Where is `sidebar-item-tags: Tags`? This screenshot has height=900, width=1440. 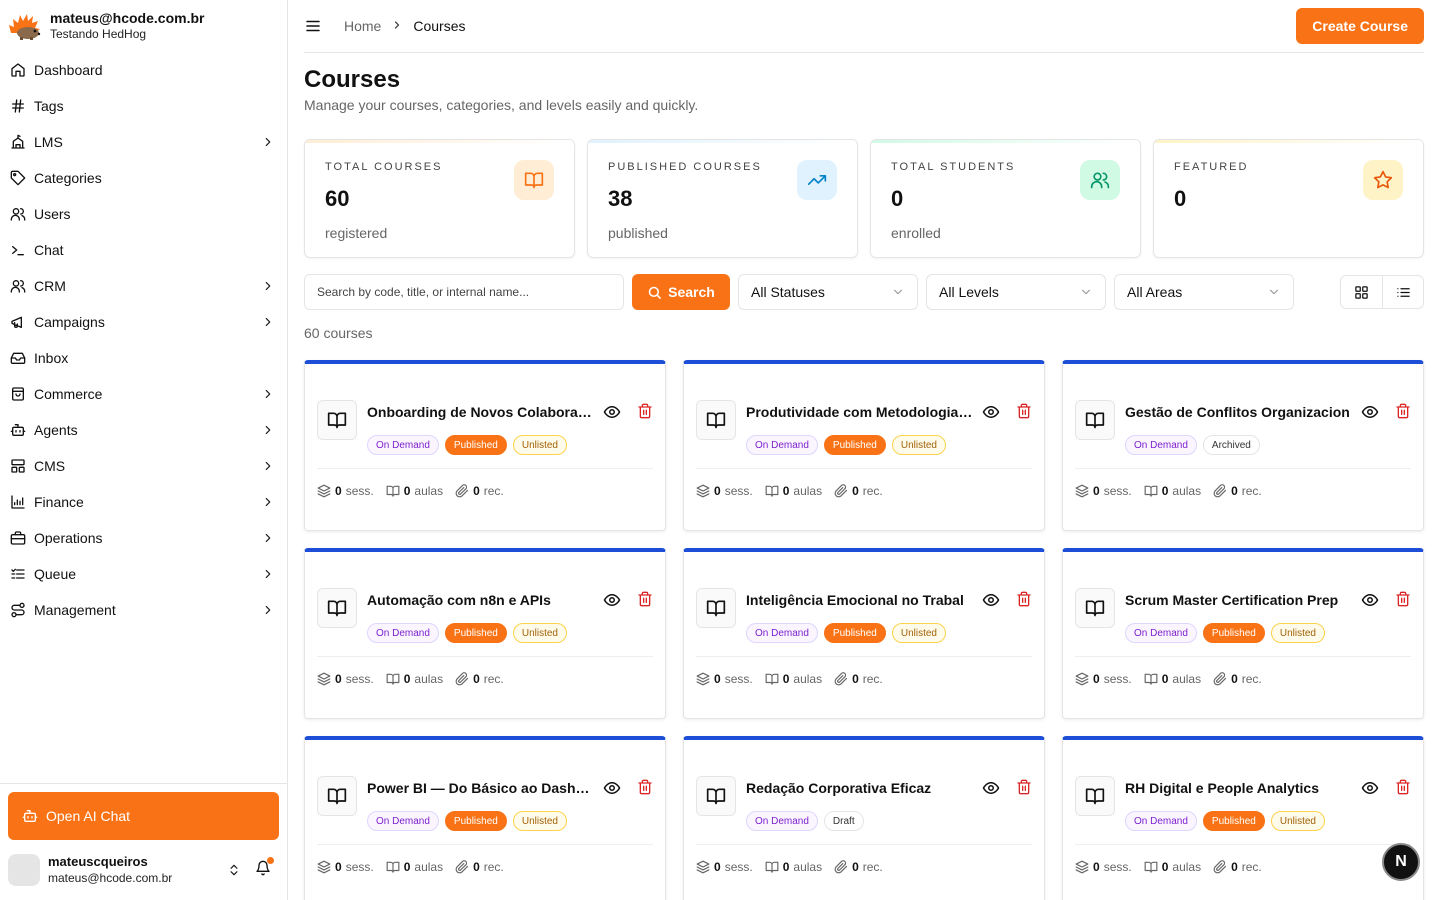 sidebar-item-tags: Tags is located at coordinates (143, 106).